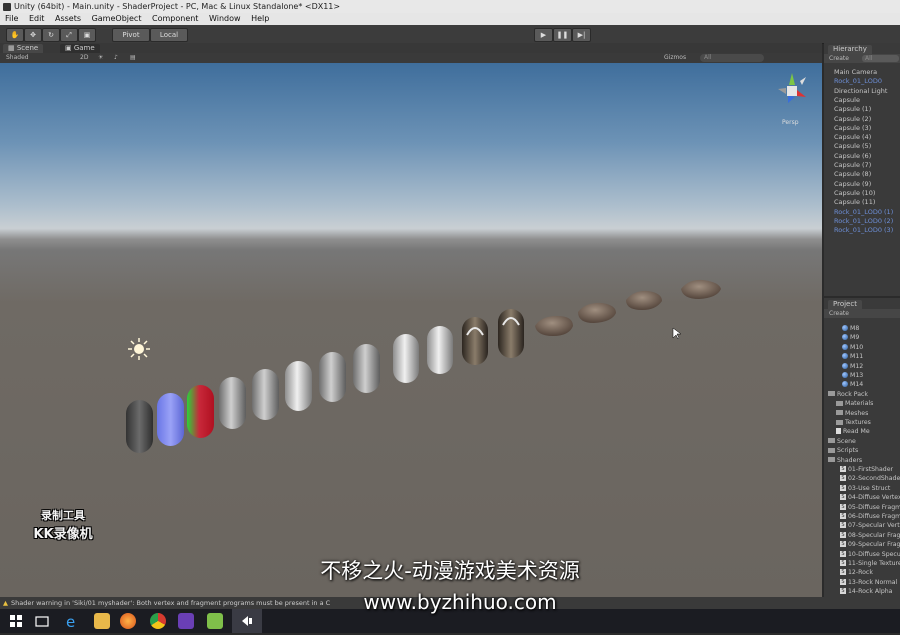  I want to click on shader-item: S06-Diffuse Fragment, so click(870, 516).